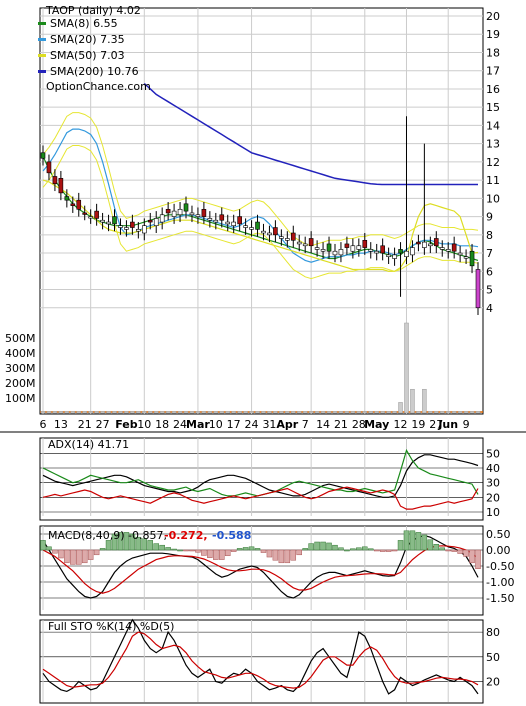 The image size is (526, 706). Describe the element at coordinates (20, 383) in the screenshot. I see `volume-y-tick: 200M` at that location.